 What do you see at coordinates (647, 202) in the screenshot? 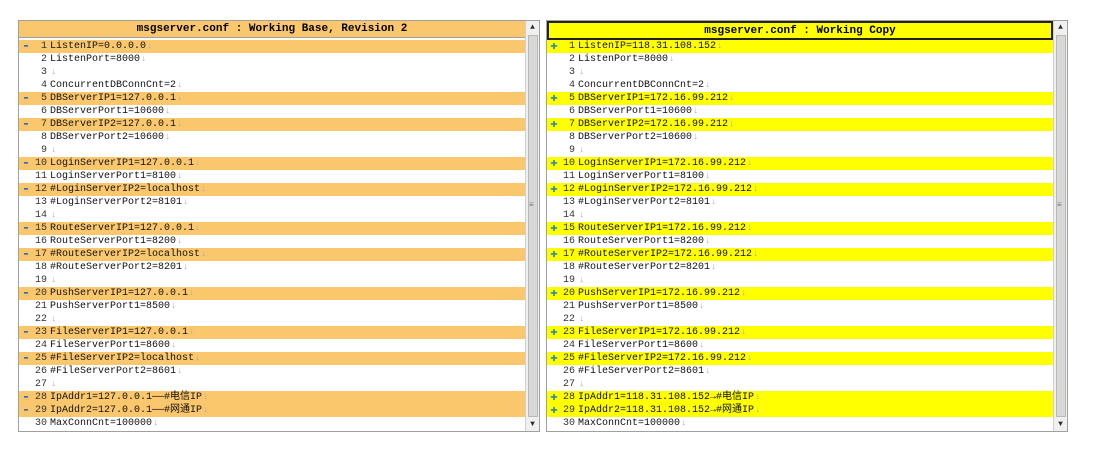
I see `line-text: #LoginServerPort2=8101↓` at bounding box center [647, 202].